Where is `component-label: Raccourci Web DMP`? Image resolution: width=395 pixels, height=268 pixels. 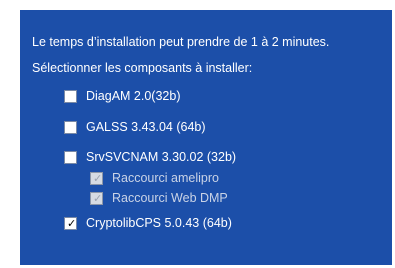
component-label: Raccourci Web DMP is located at coordinates (170, 198).